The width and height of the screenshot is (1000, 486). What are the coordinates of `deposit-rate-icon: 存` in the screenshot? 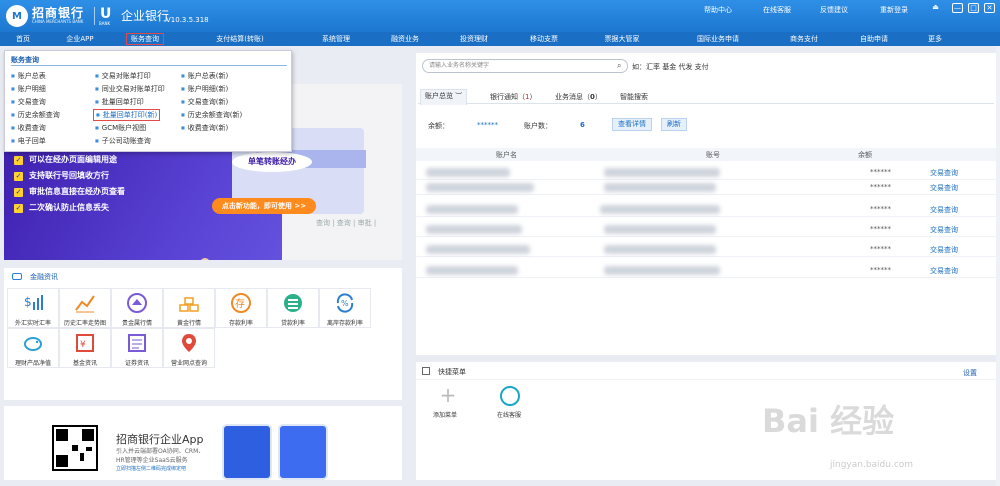 It's located at (241, 303).